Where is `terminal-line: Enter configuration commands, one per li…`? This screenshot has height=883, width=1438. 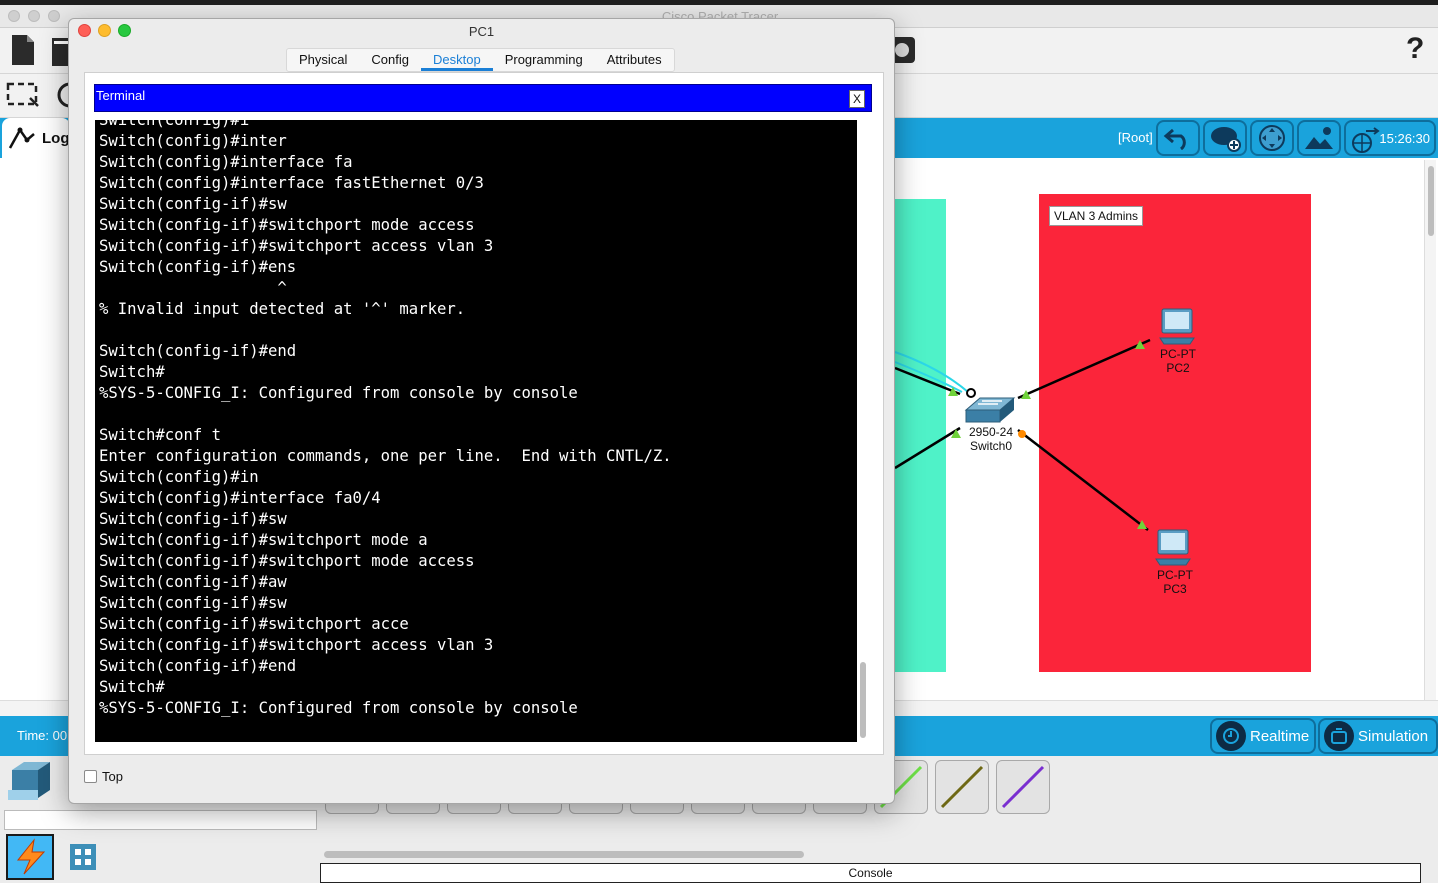 terminal-line: Enter configuration commands, one per li… is located at coordinates (385, 456).